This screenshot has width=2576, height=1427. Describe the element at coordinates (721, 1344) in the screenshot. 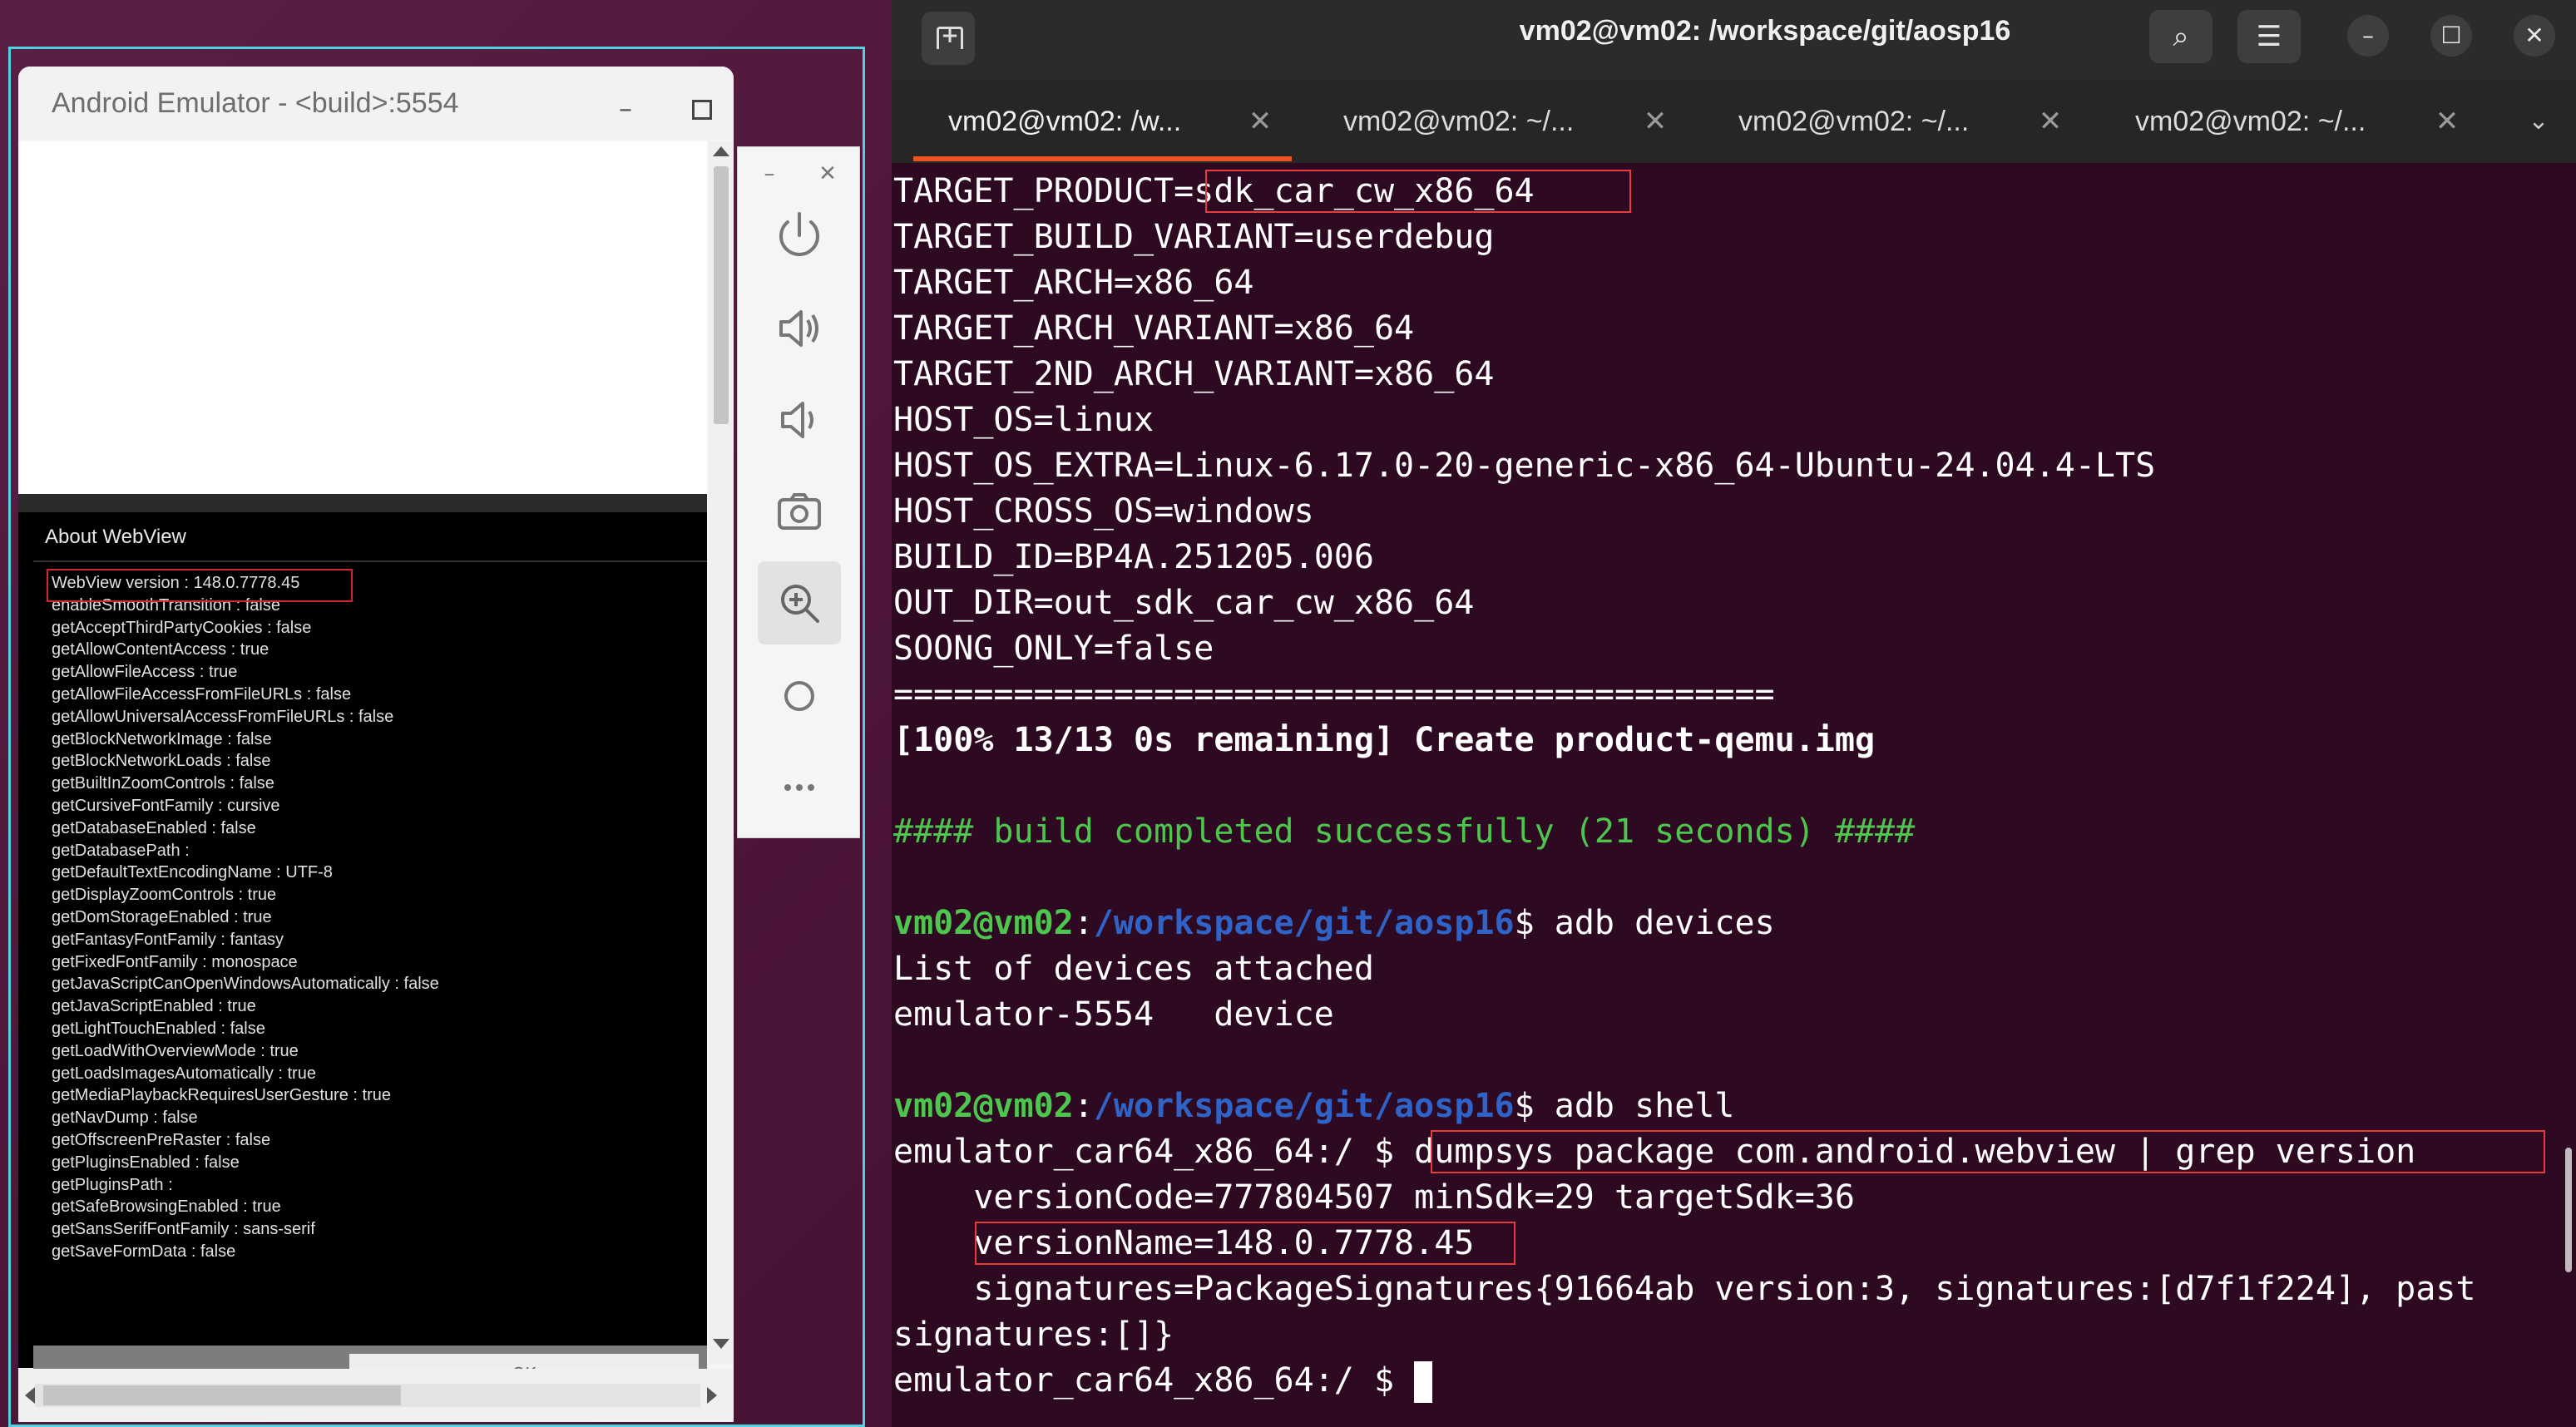

I see `scroll-down-arrow-icon` at that location.